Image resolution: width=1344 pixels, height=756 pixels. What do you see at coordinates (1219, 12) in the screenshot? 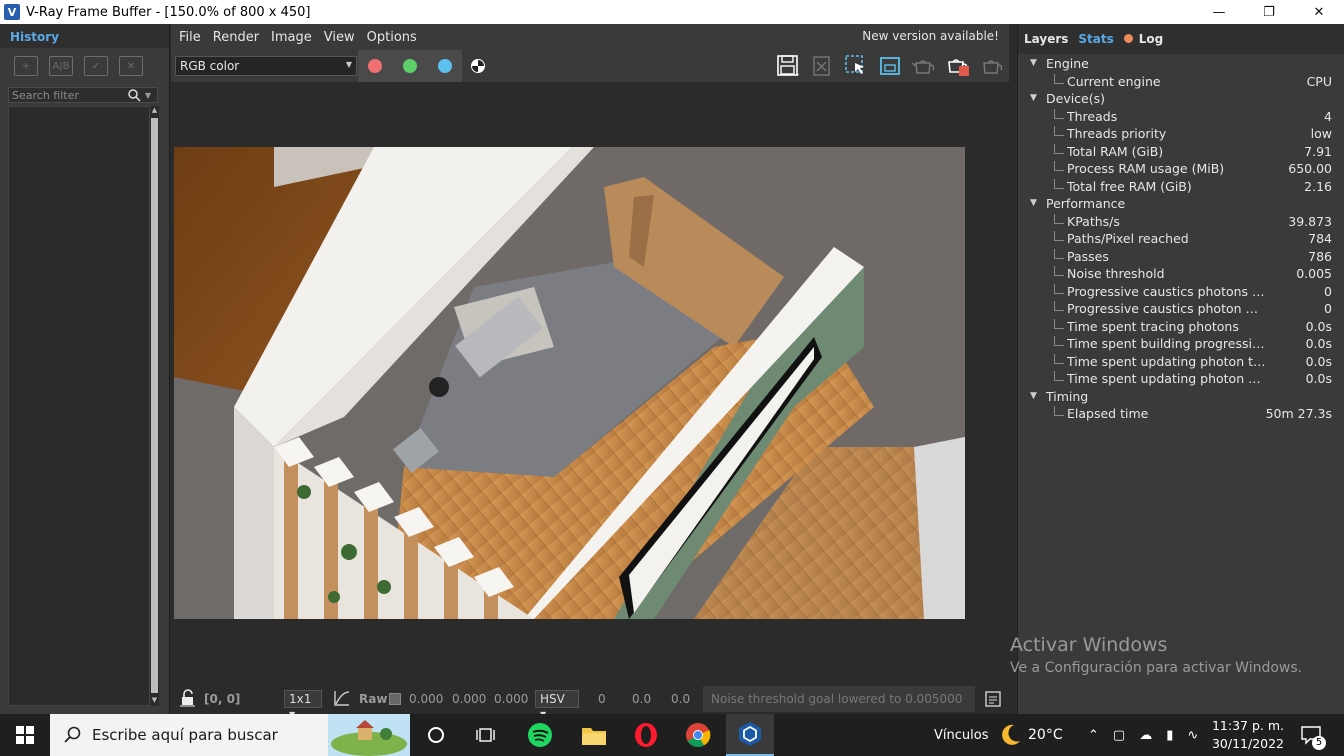
I see `minimize-icon: —` at bounding box center [1219, 12].